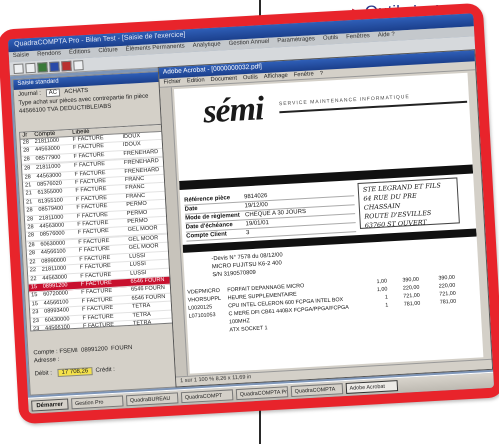 The height and width of the screenshot is (444, 499). I want to click on open-icon, so click(30, 68).